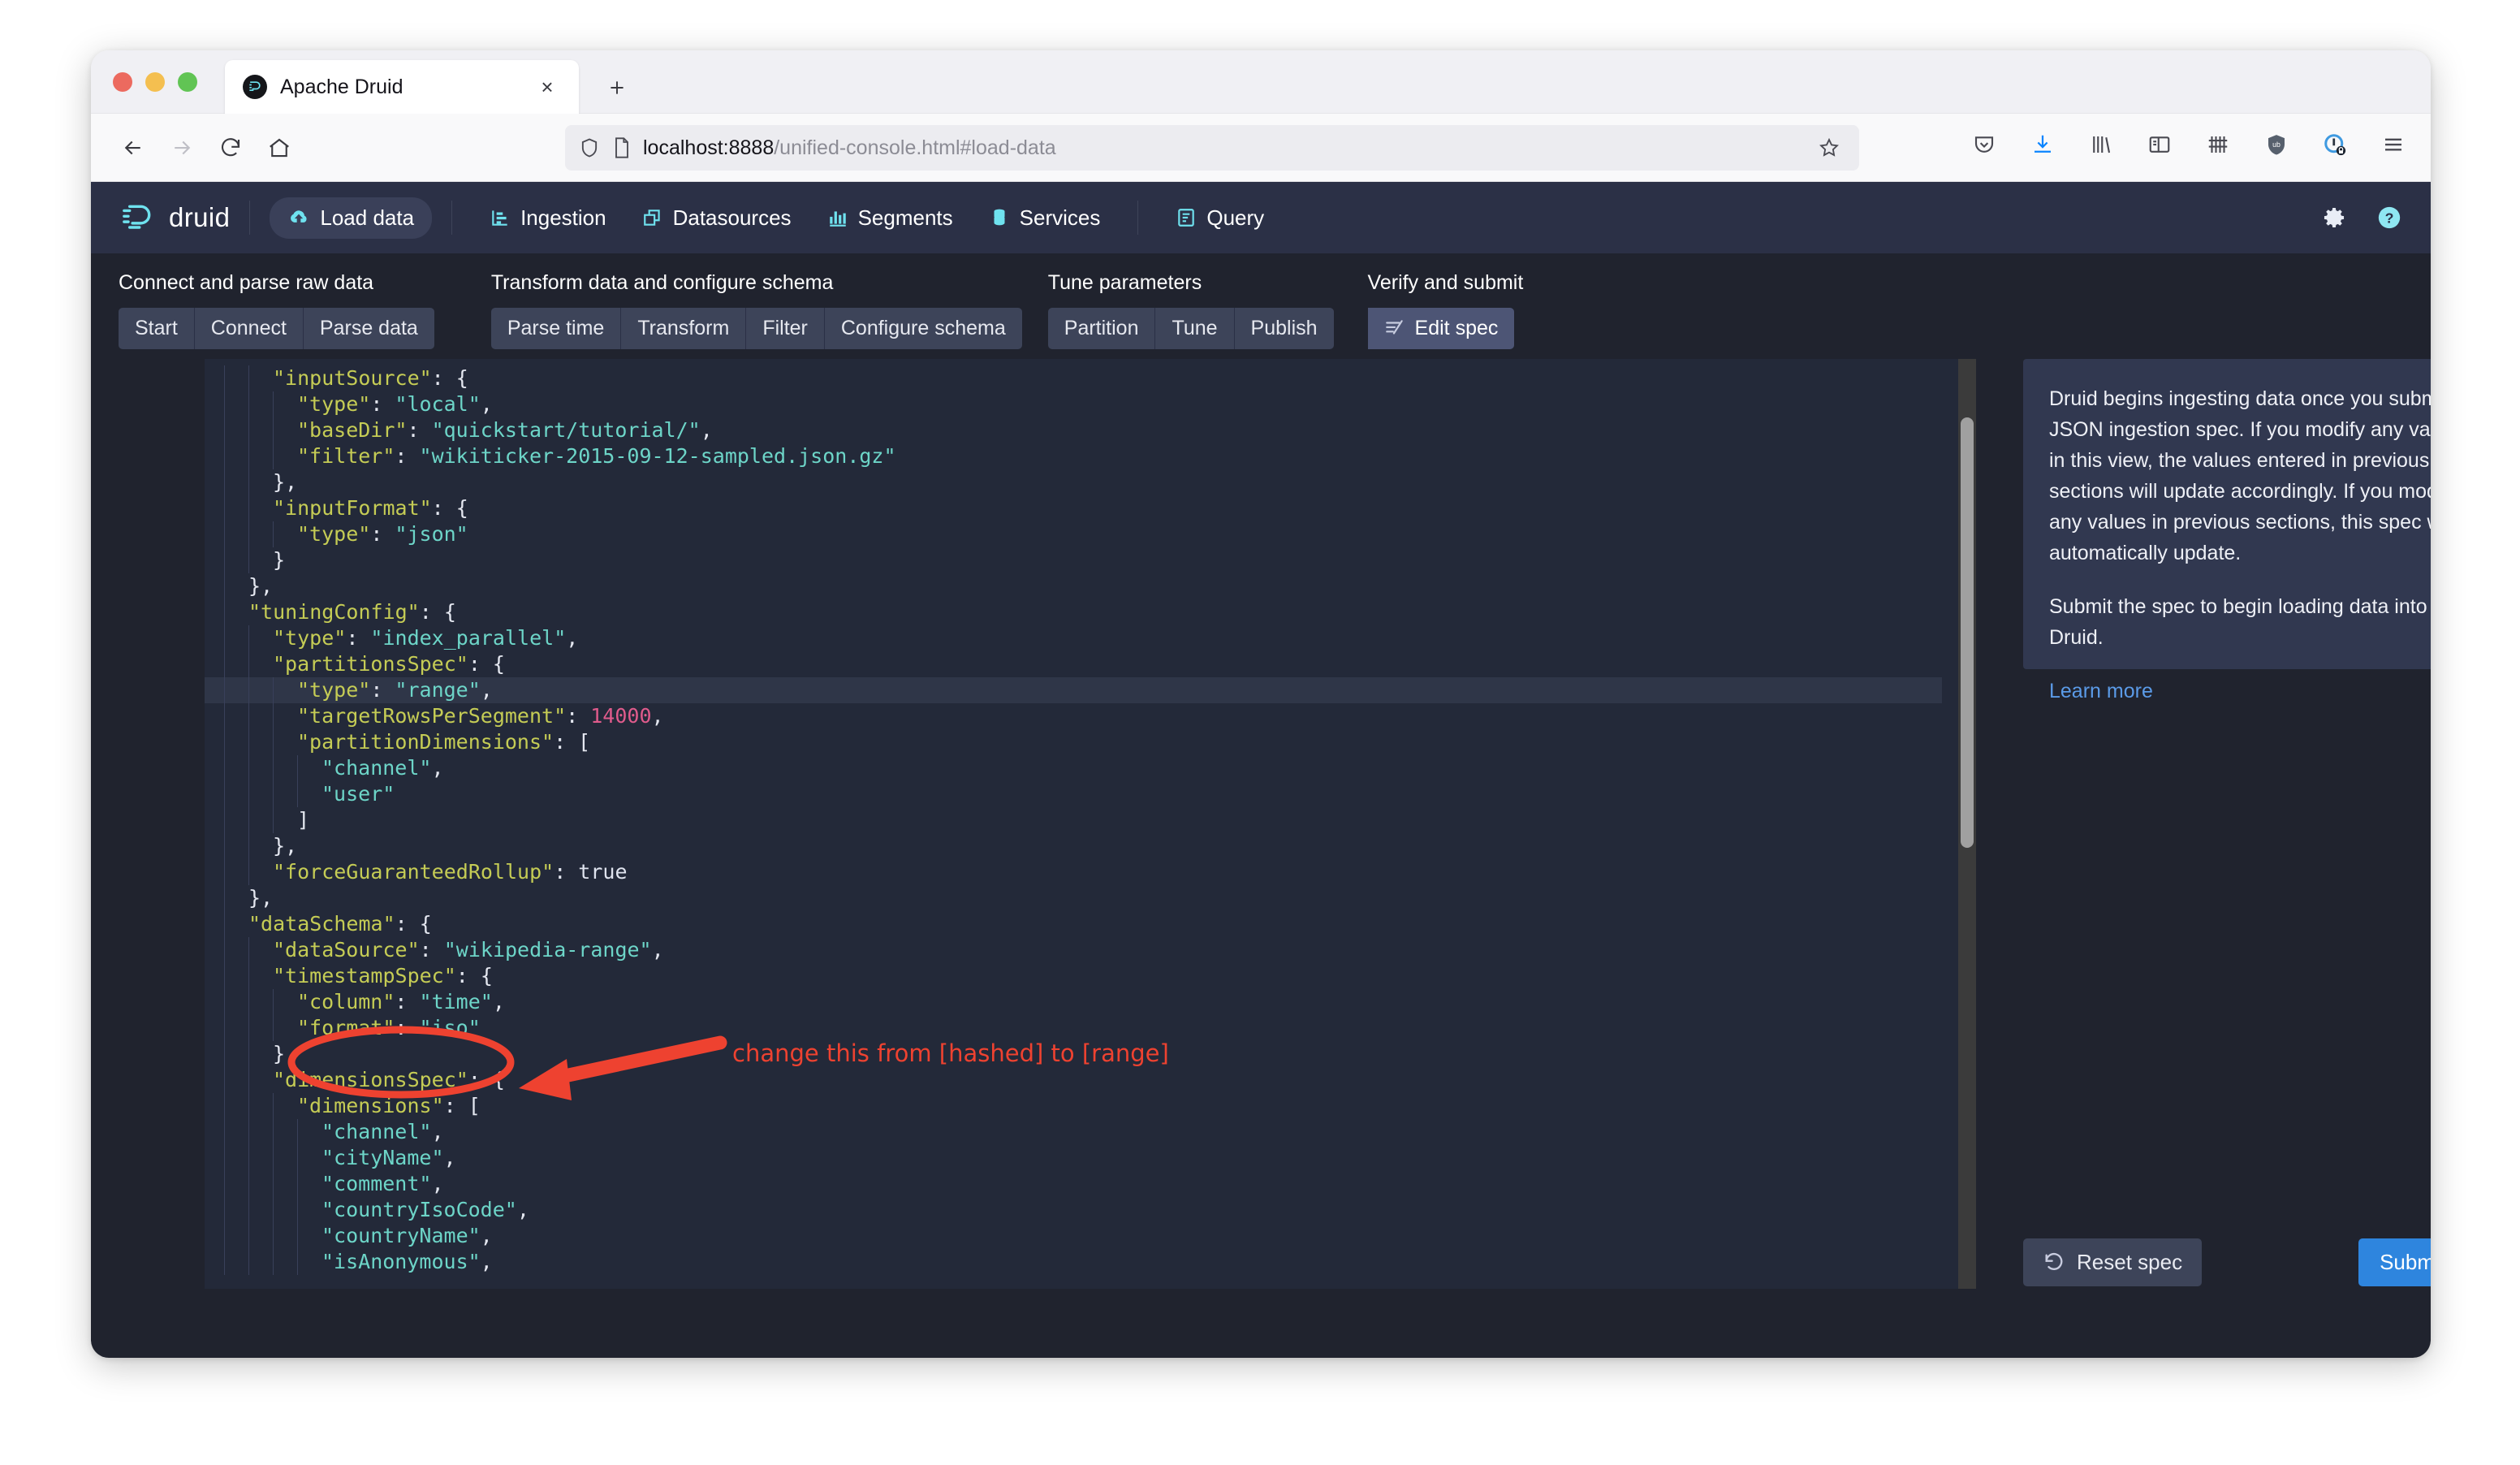  Describe the element at coordinates (2395, 1262) in the screenshot. I see `submit-button: Submit` at that location.